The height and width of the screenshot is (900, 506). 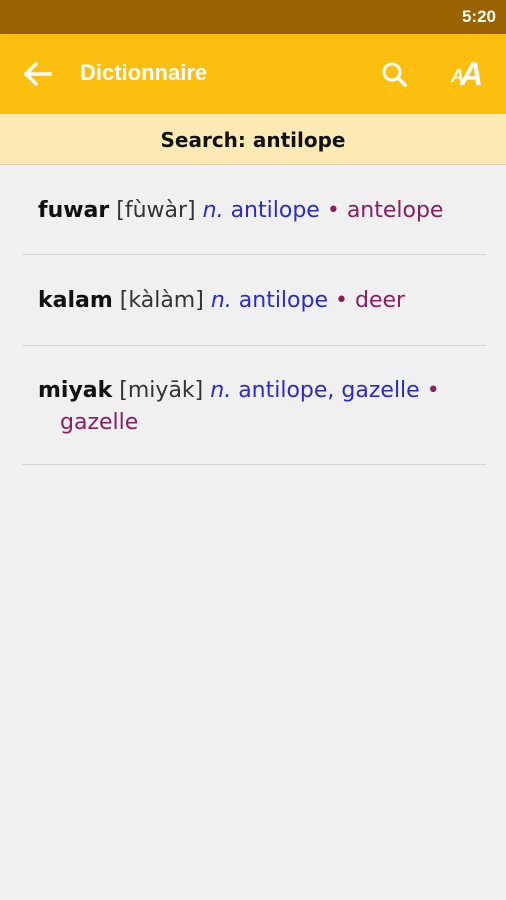 I want to click on list-item: fuwar [fùwàr] n. antilope • antelope, so click(x=254, y=210).